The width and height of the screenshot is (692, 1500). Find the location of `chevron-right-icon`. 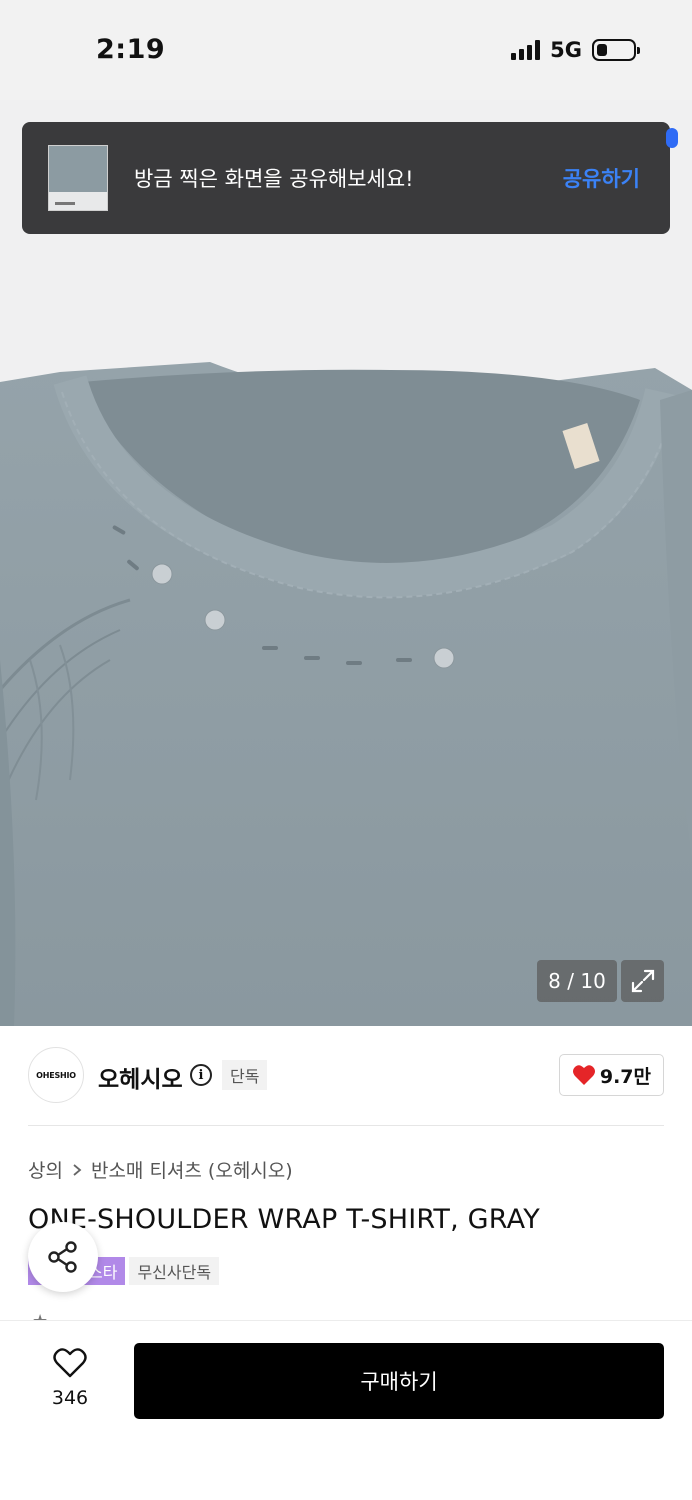

chevron-right-icon is located at coordinates (77, 1169).